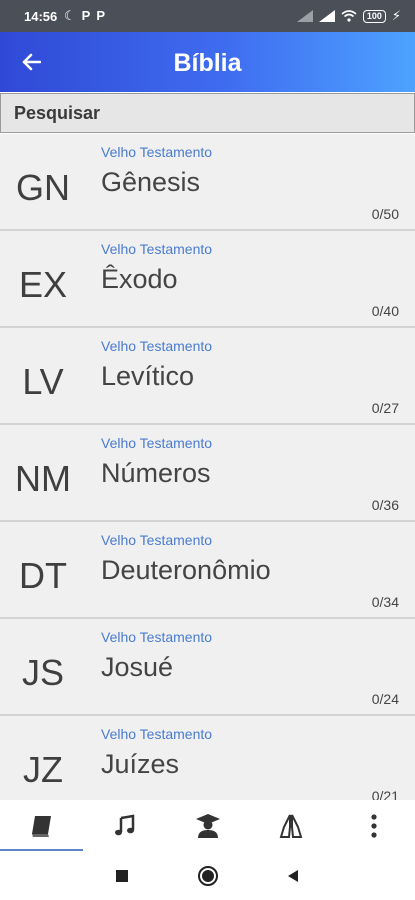 The height and width of the screenshot is (900, 415). I want to click on status-time: 14:56, so click(41, 16).